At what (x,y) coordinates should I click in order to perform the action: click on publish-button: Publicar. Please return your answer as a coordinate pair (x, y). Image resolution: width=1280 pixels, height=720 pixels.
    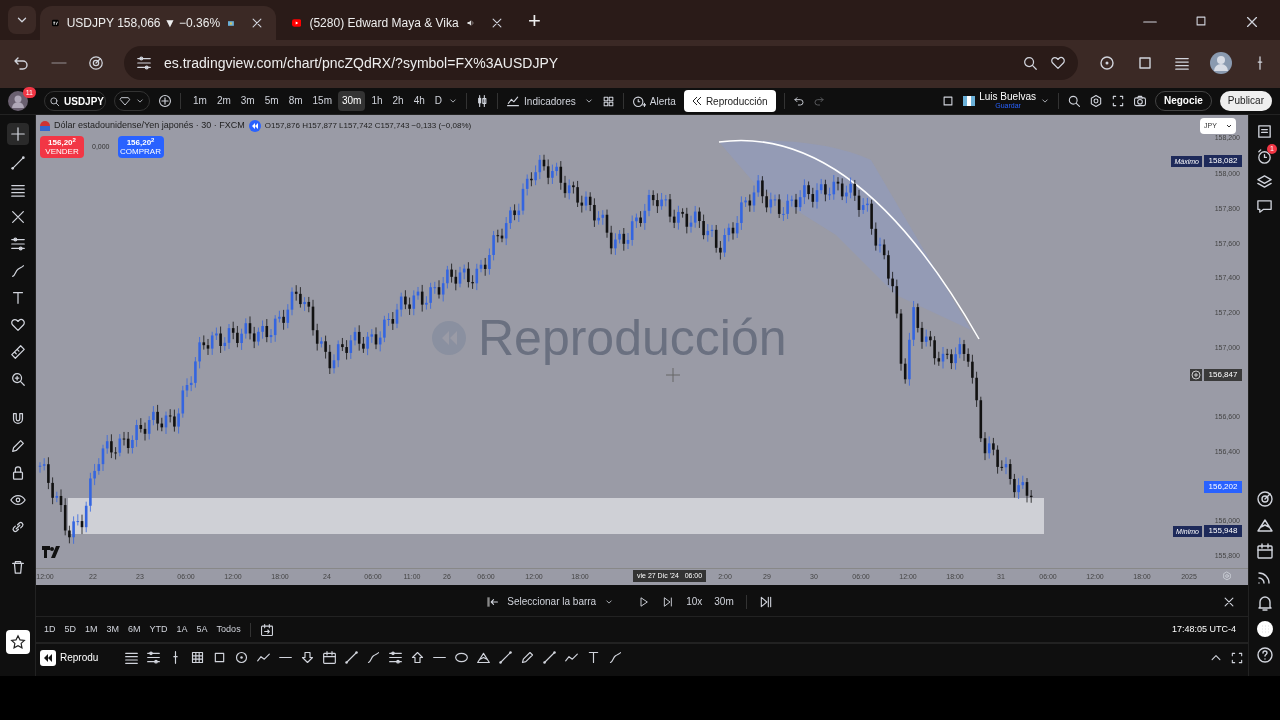
    Looking at the image, I should click on (1245, 101).